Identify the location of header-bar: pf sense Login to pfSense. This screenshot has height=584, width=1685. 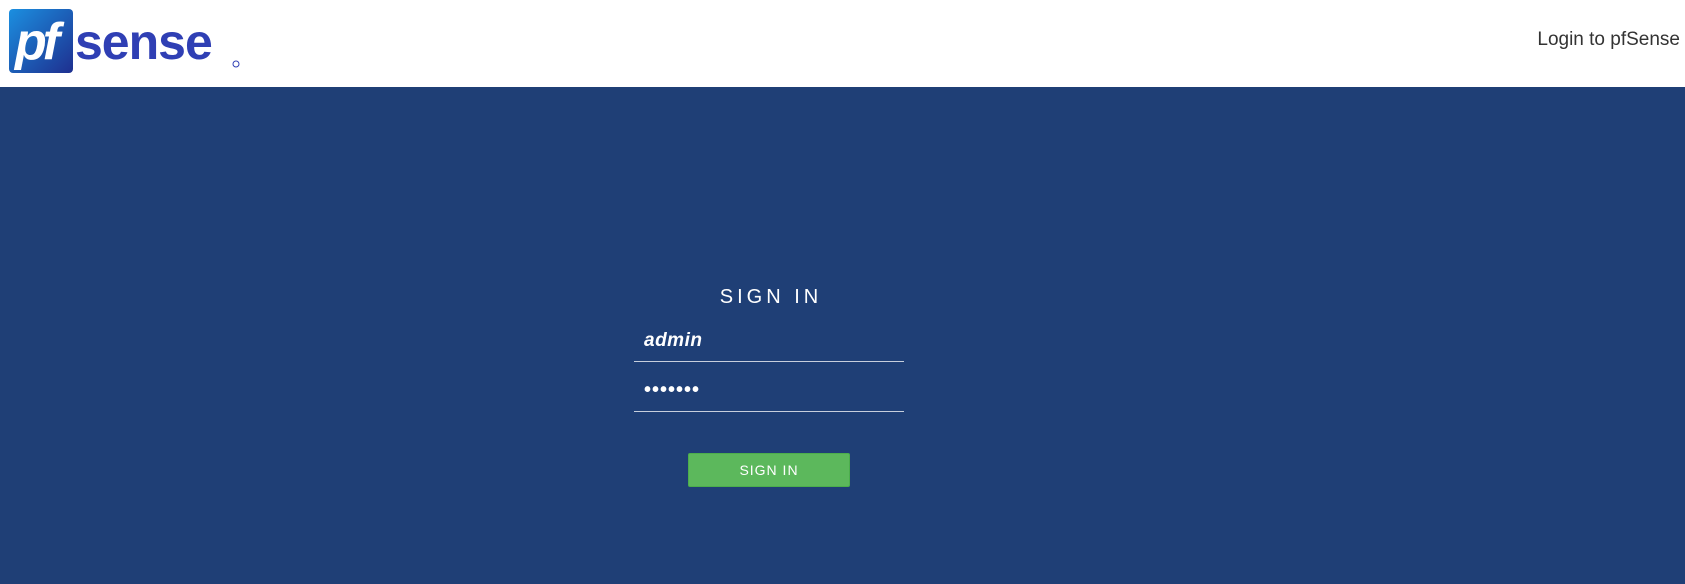
(842, 43).